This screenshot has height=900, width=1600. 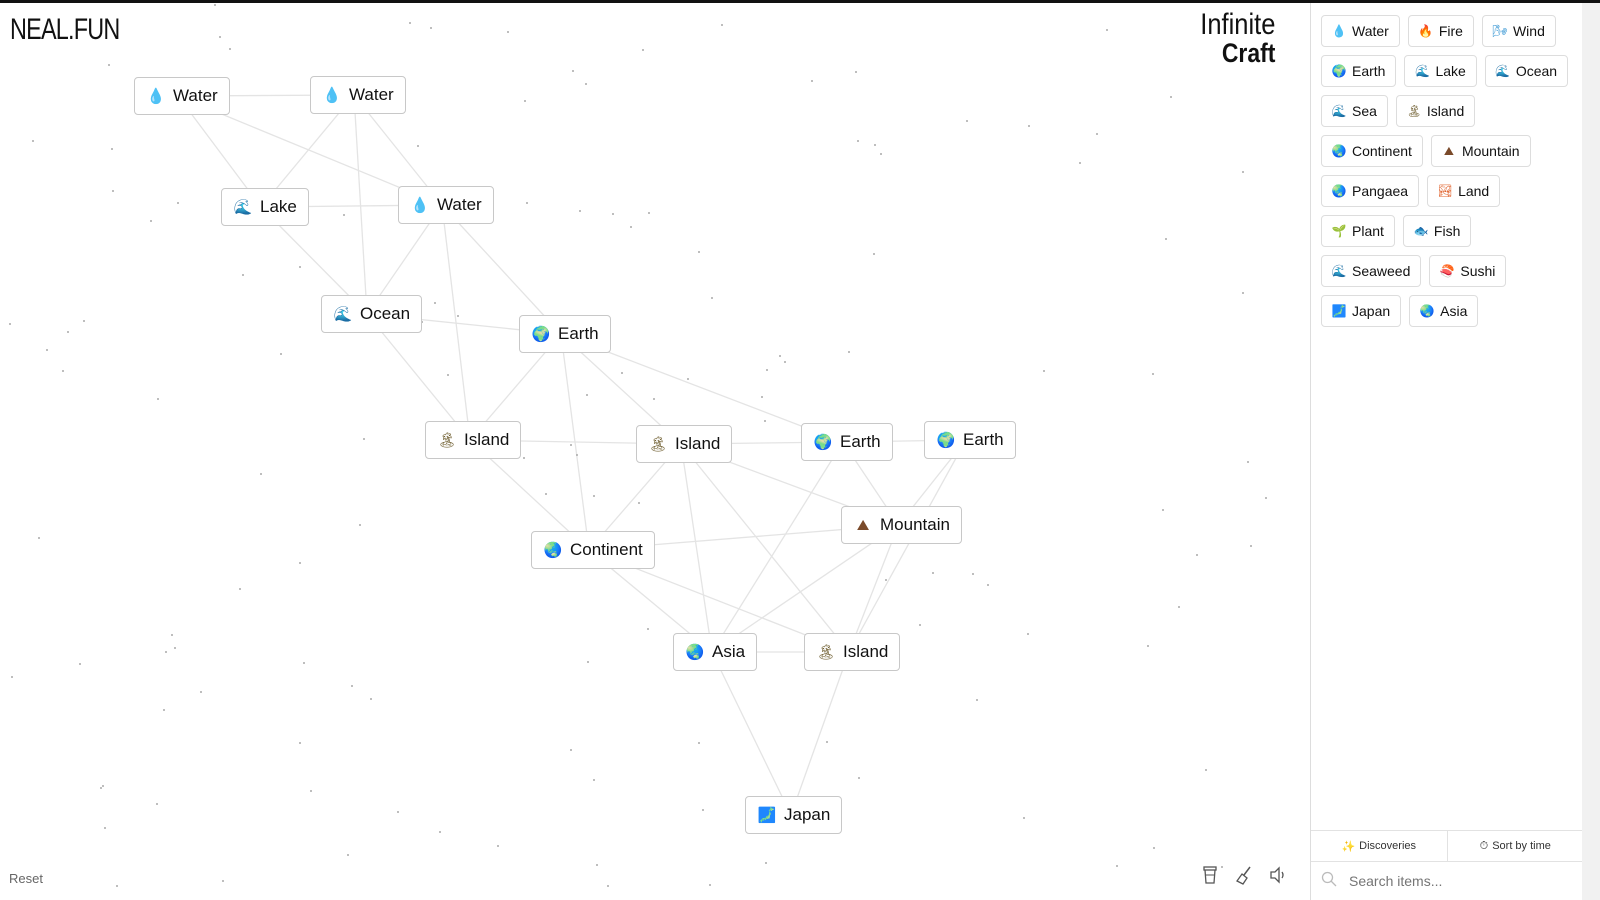 I want to click on element-node-japan: 🗾 Japan, so click(x=794, y=815).